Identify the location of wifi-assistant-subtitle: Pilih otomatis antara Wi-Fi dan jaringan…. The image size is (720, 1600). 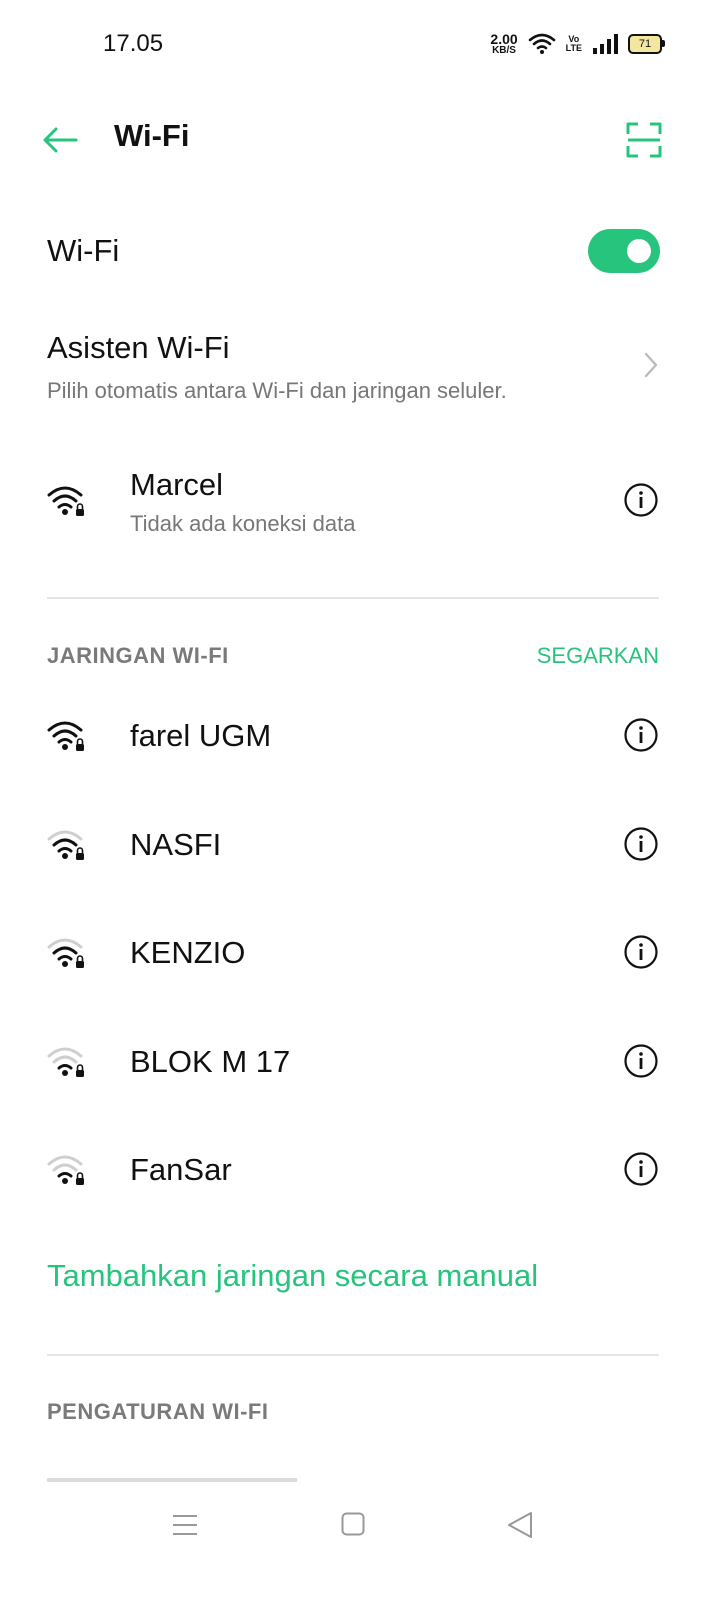
(277, 390).